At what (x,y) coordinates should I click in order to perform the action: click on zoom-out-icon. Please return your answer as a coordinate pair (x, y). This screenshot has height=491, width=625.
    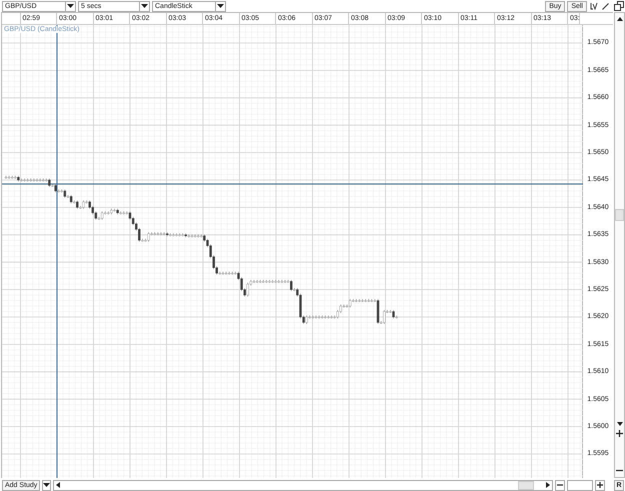
    Looking at the image, I should click on (619, 470).